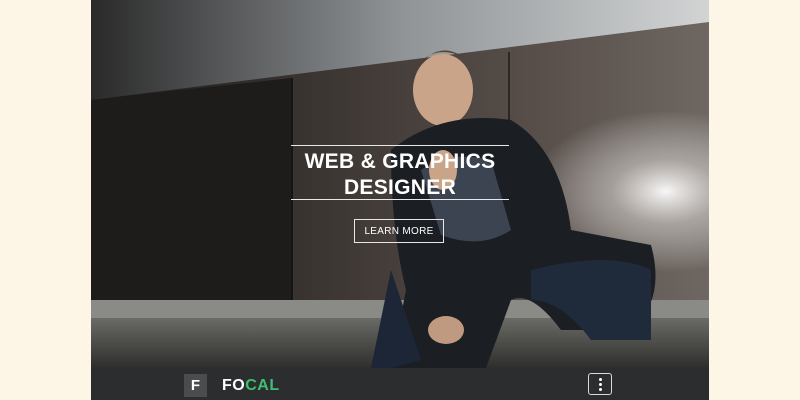 Image resolution: width=800 pixels, height=400 pixels. Describe the element at coordinates (400, 187) in the screenshot. I see `headline-line-2: DESIGNER` at that location.